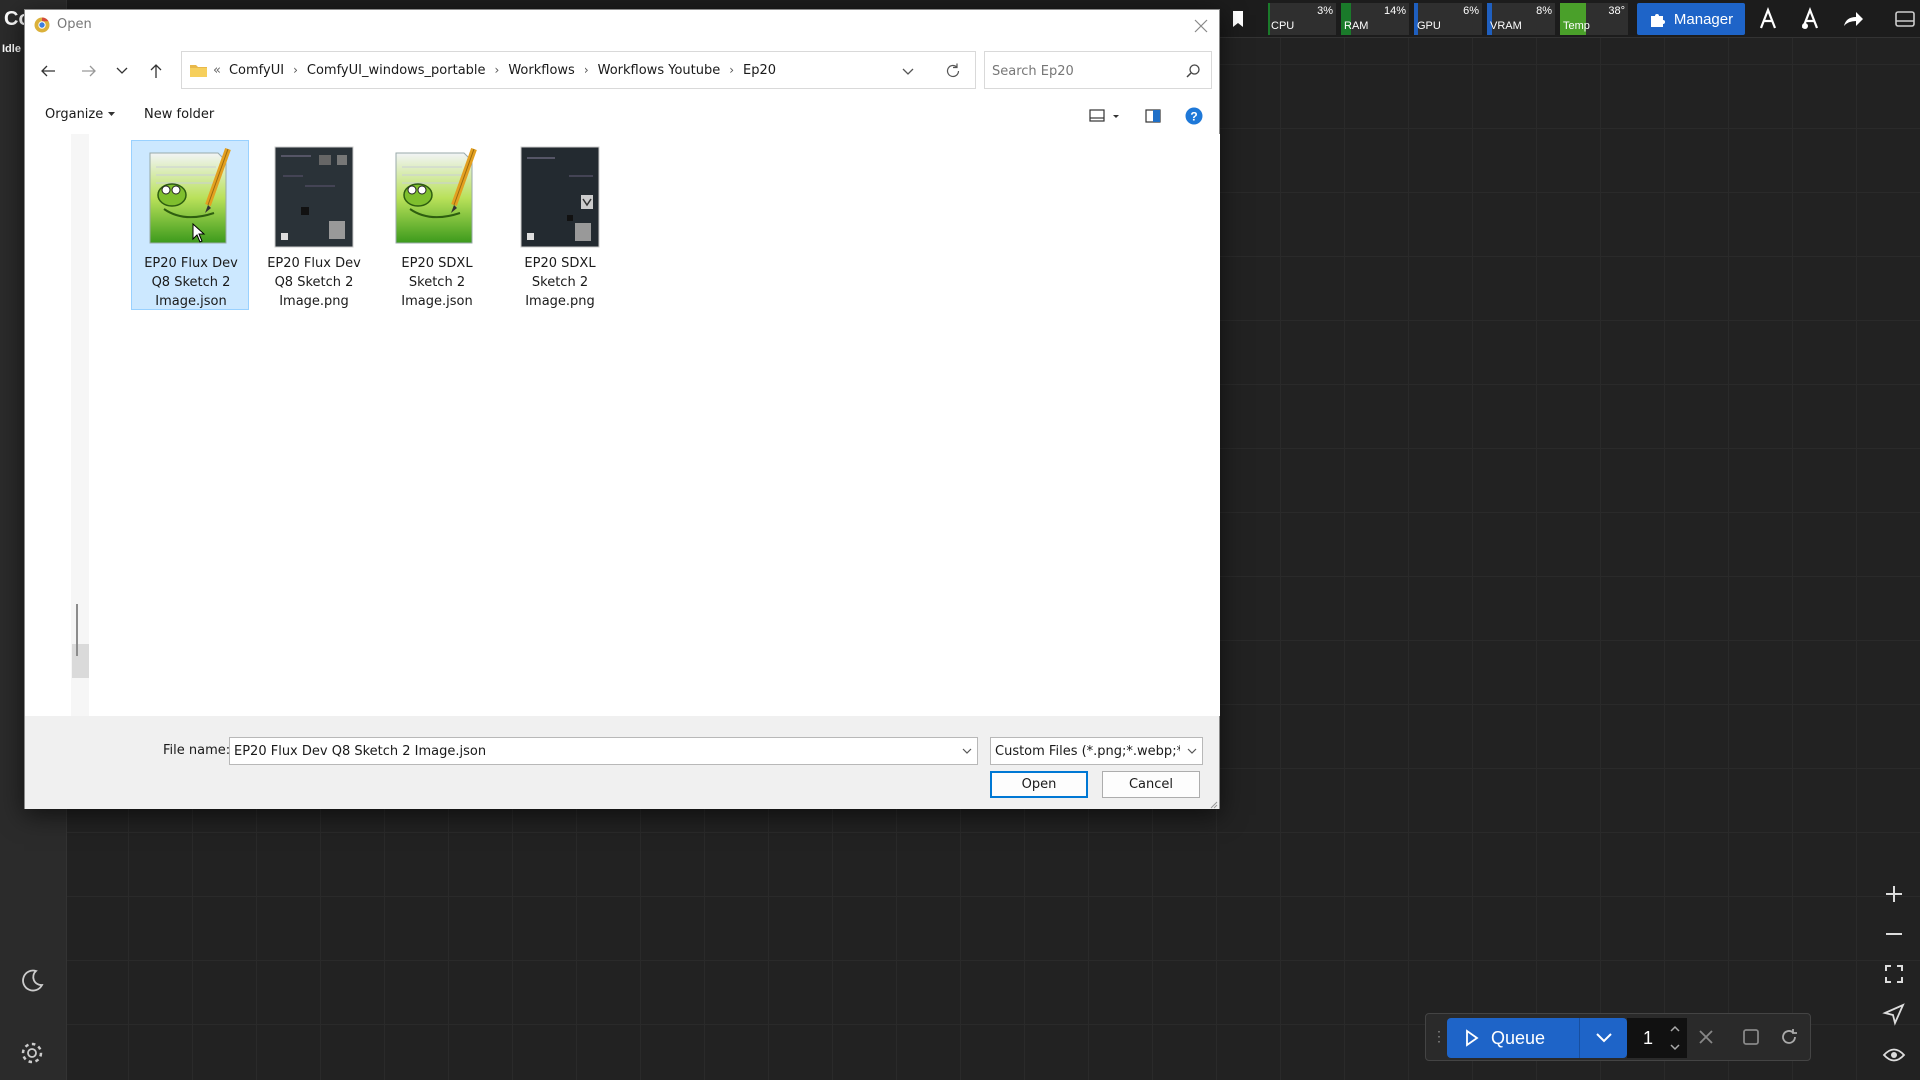  What do you see at coordinates (396, 70) in the screenshot?
I see `breadcrumb-portable: ComfyUI_windows_portable` at bounding box center [396, 70].